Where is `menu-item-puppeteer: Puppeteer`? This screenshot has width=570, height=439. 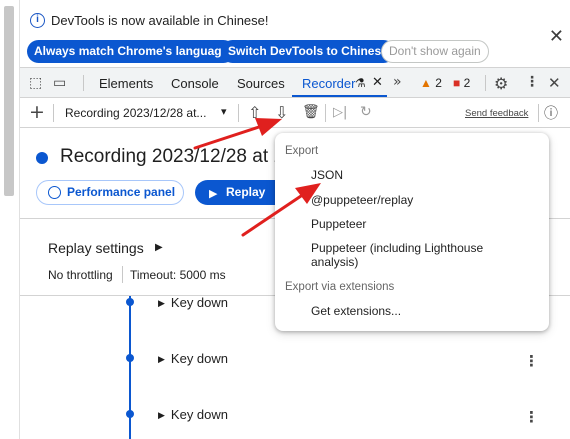
menu-item-puppeteer: Puppeteer is located at coordinates (338, 224).